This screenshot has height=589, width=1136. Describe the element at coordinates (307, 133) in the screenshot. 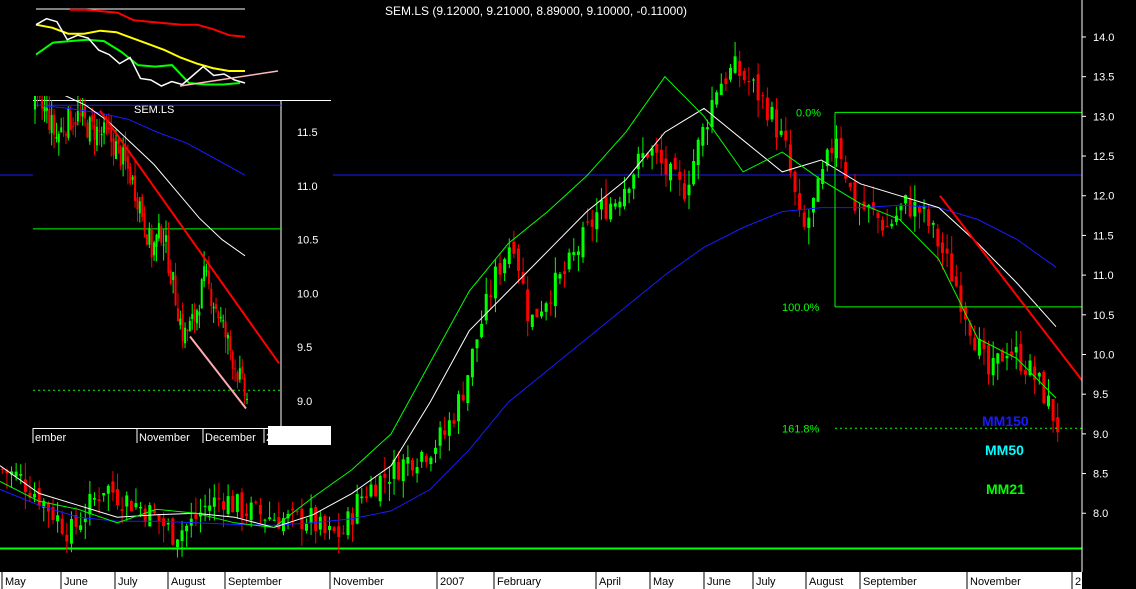

I see `inset-y-tick-label: 11.5` at that location.